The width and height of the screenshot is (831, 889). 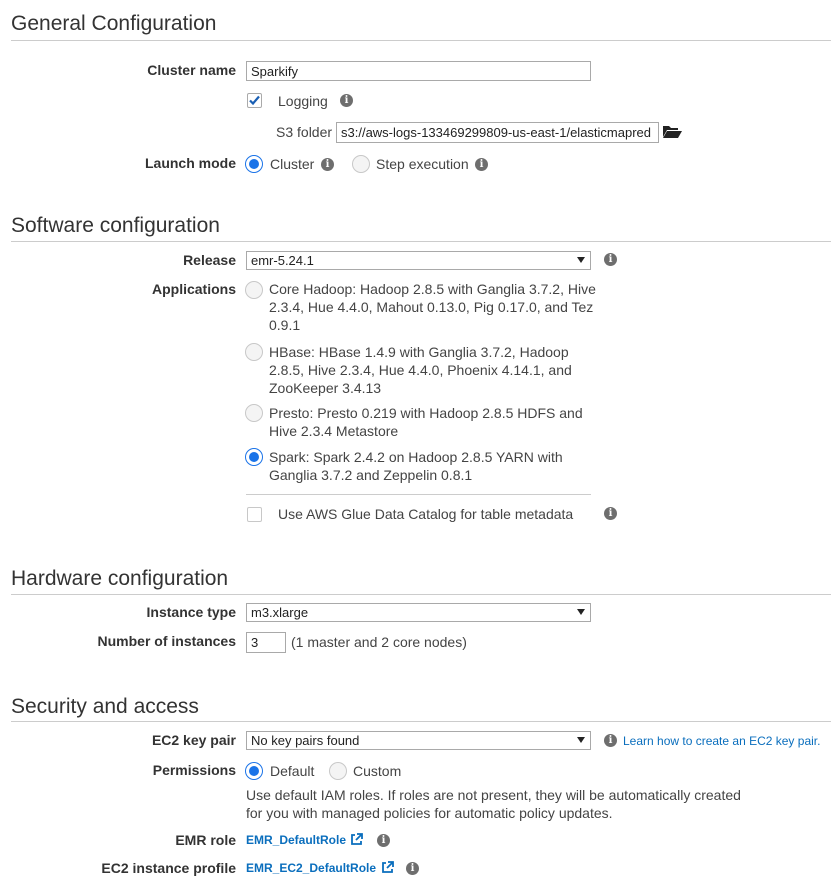 I want to click on folder-open-icon, so click(x=672, y=131).